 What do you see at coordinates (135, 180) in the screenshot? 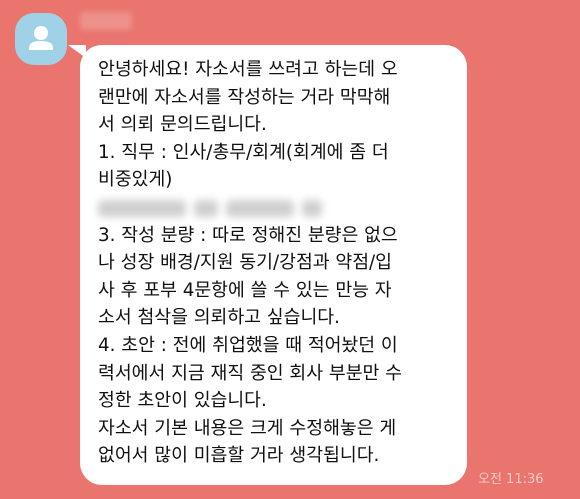
I see `message-line: 비중있게)` at bounding box center [135, 180].